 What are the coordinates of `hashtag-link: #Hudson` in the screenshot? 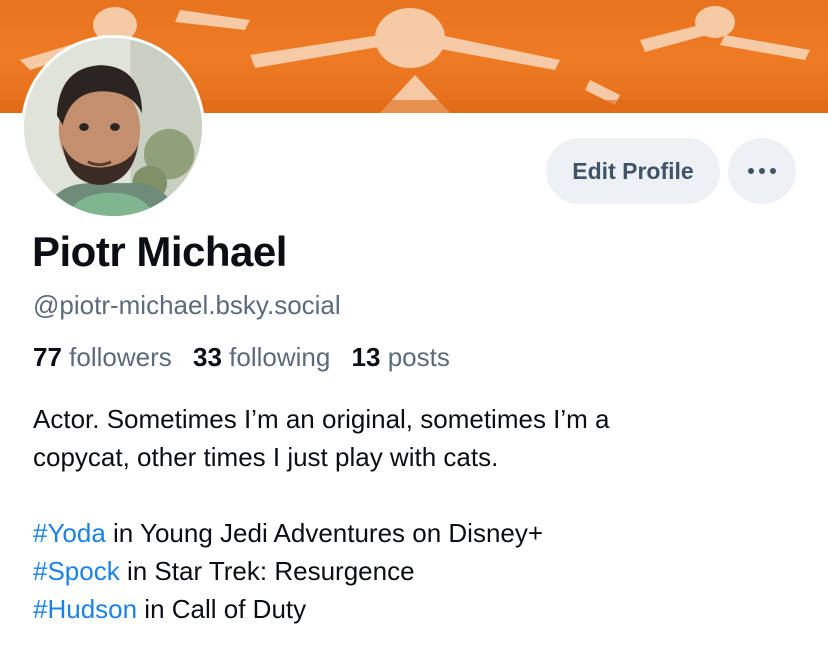 It's located at (85, 609).